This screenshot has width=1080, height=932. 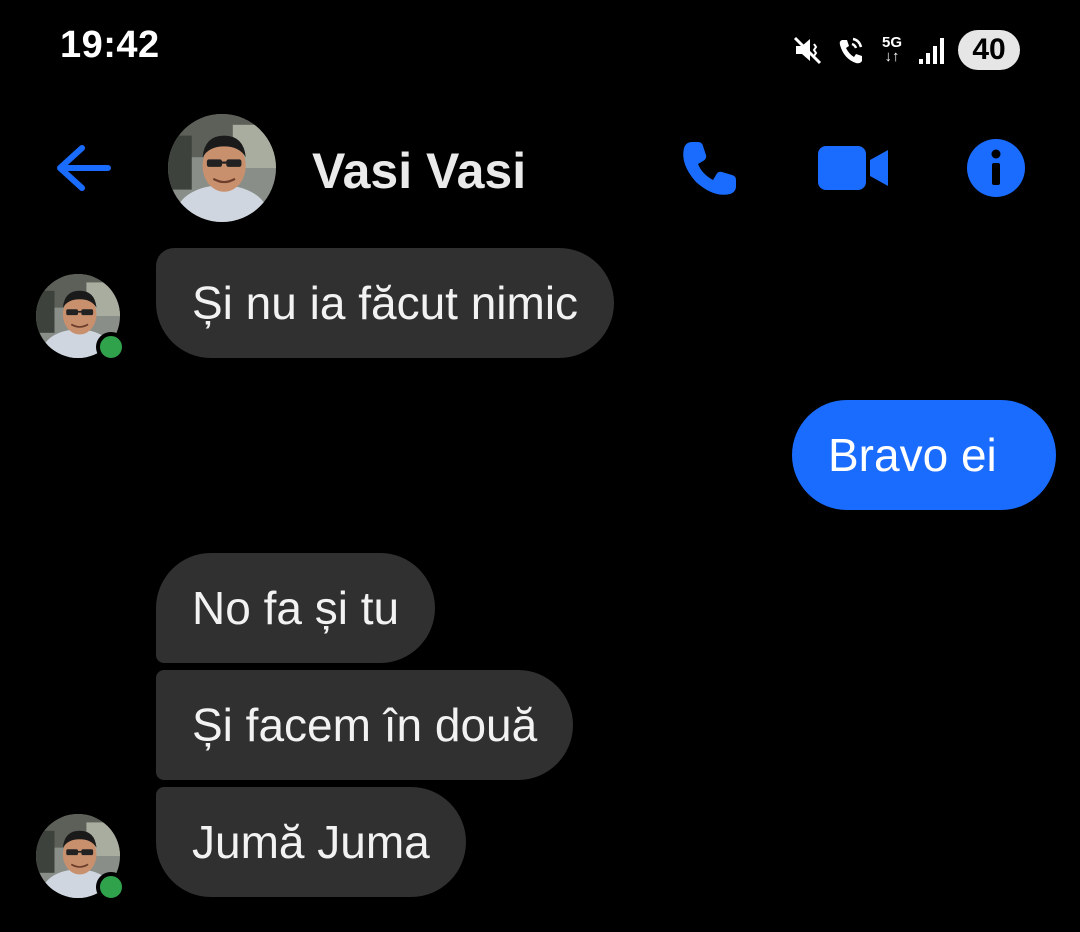 I want to click on message-bubble-incoming: Și facem în două, so click(x=365, y=725).